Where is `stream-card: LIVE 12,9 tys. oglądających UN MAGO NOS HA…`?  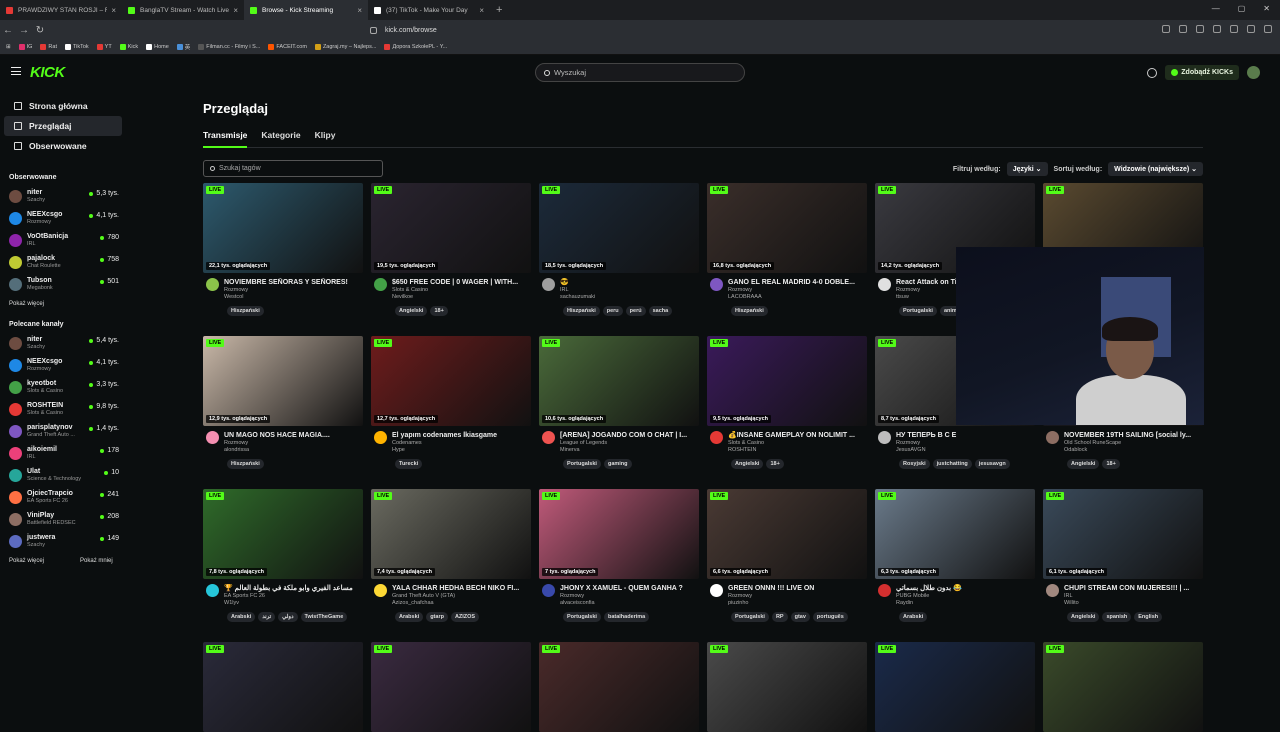
stream-card: LIVE 12,9 tys. oglądających UN MAGO NOS HA… is located at coordinates (283, 402).